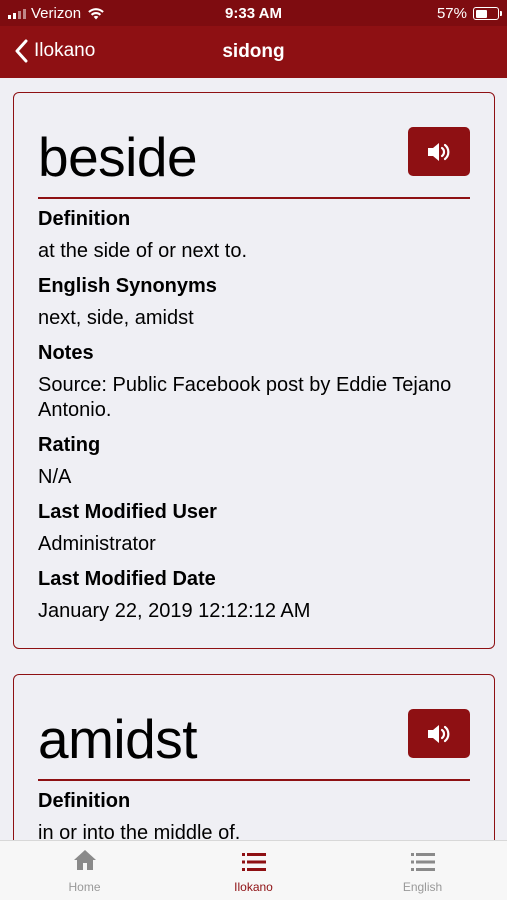  What do you see at coordinates (116, 318) in the screenshot?
I see `field-value-synonyms: next, side, amidst` at bounding box center [116, 318].